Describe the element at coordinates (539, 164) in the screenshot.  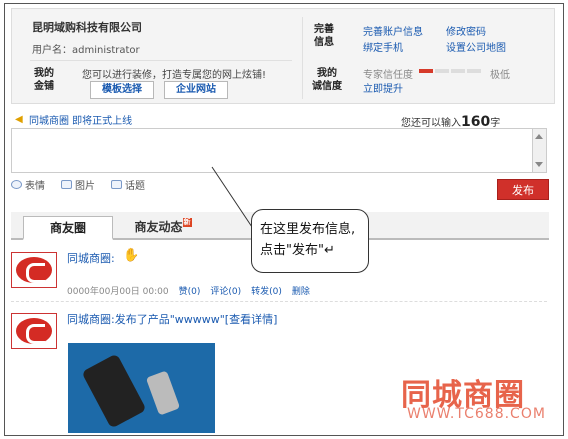
I see `scroll-down-icon` at that location.